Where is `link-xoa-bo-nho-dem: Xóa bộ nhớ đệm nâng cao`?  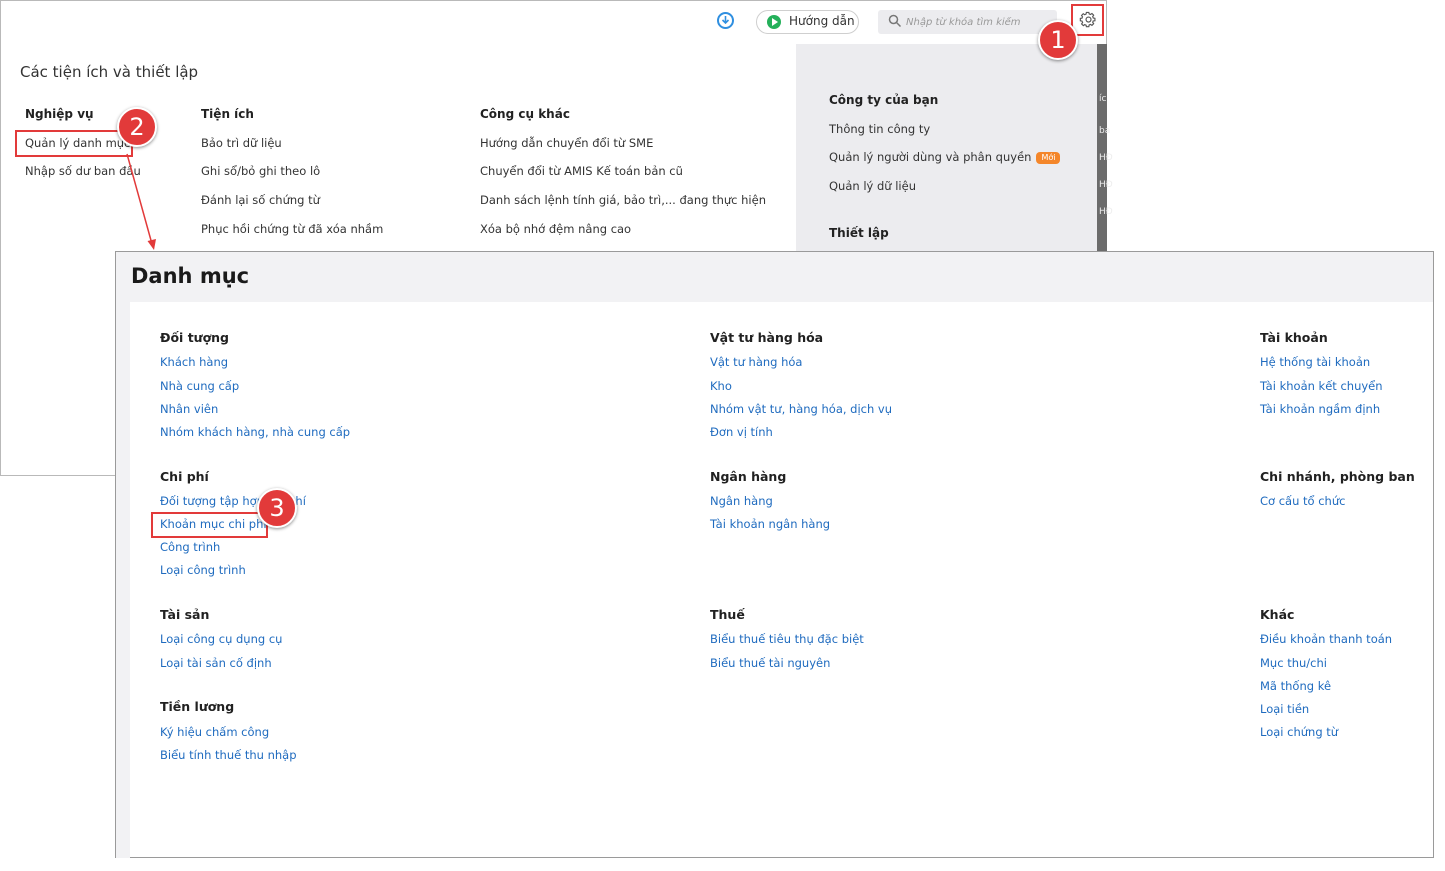
link-xoa-bo-nho-dem: Xóa bộ nhớ đệm nâng cao is located at coordinates (555, 229).